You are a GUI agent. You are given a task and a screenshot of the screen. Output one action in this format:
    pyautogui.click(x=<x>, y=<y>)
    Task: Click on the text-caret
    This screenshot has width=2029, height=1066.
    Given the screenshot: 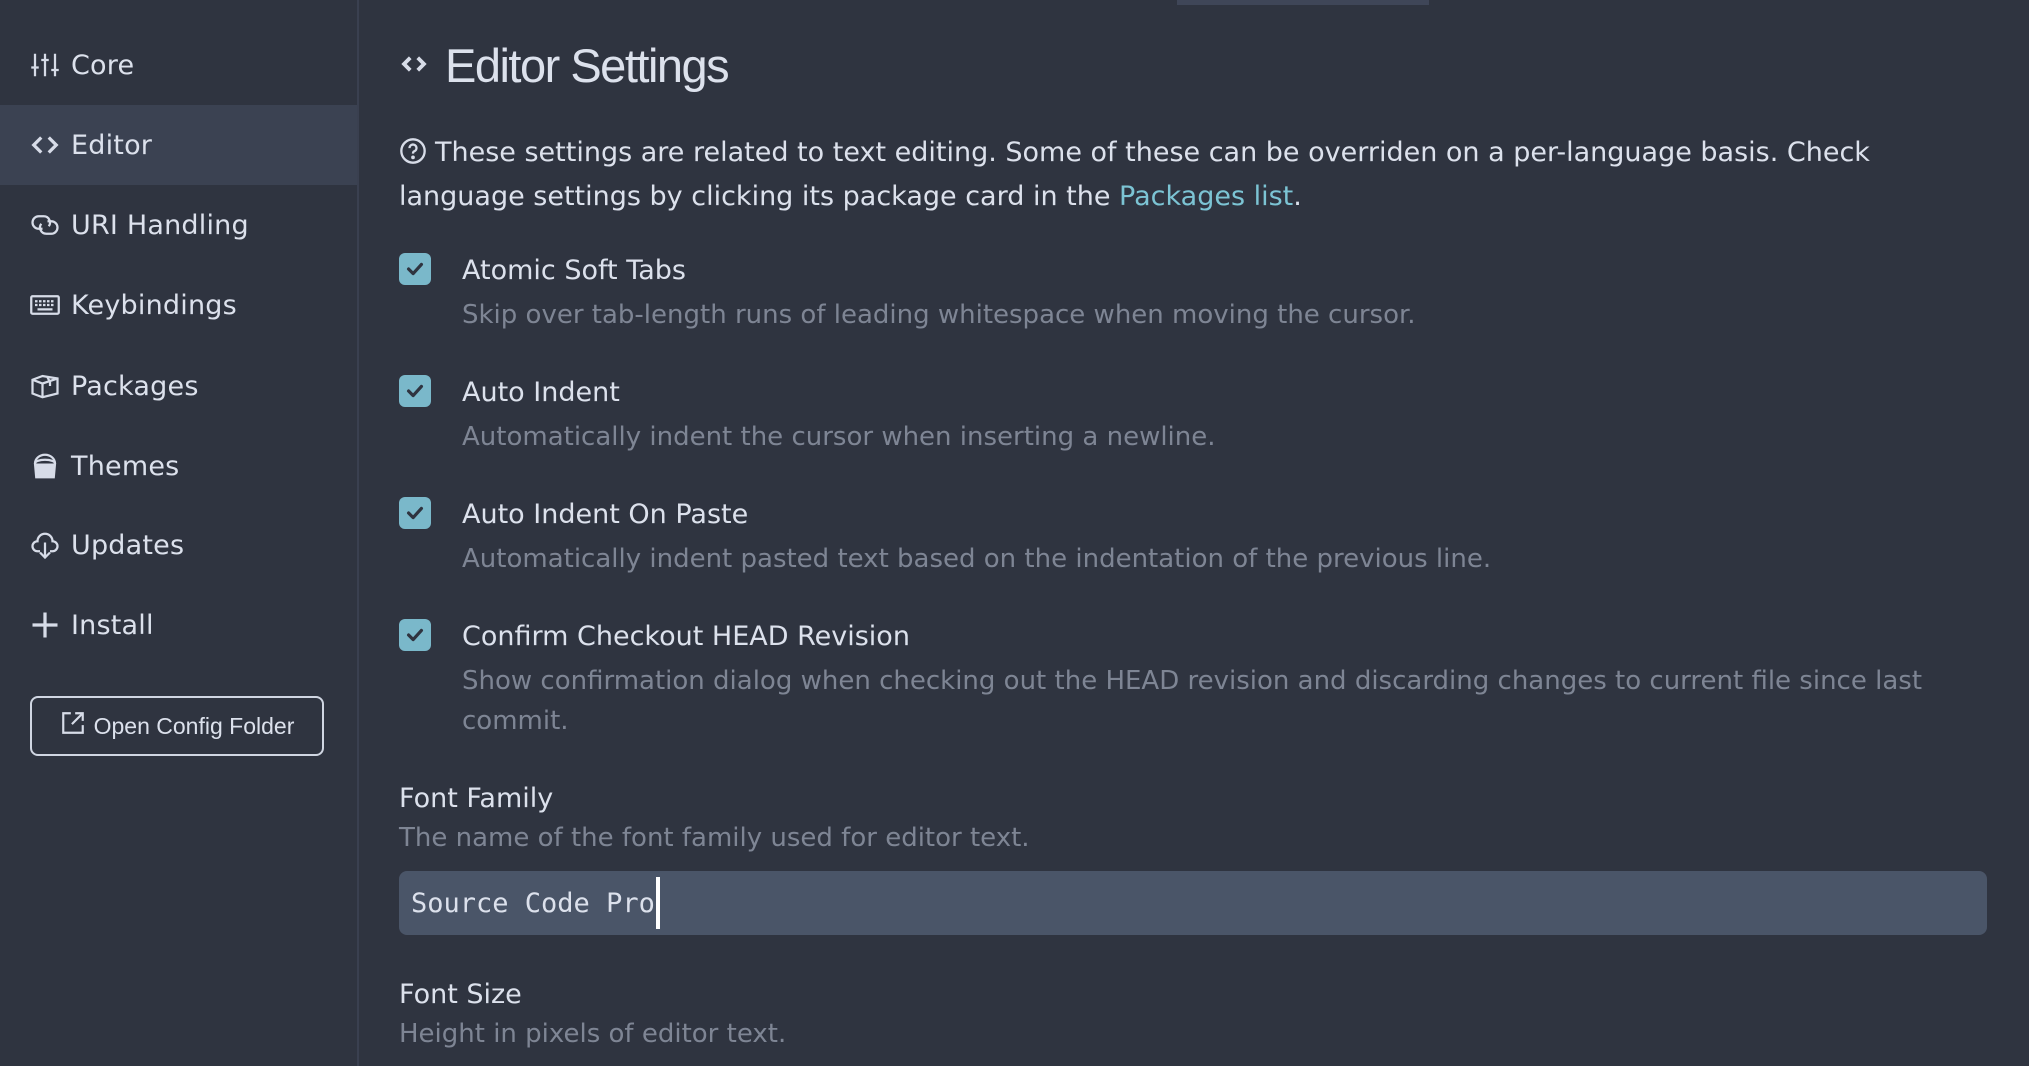 What is the action you would take?
    pyautogui.click(x=657, y=903)
    